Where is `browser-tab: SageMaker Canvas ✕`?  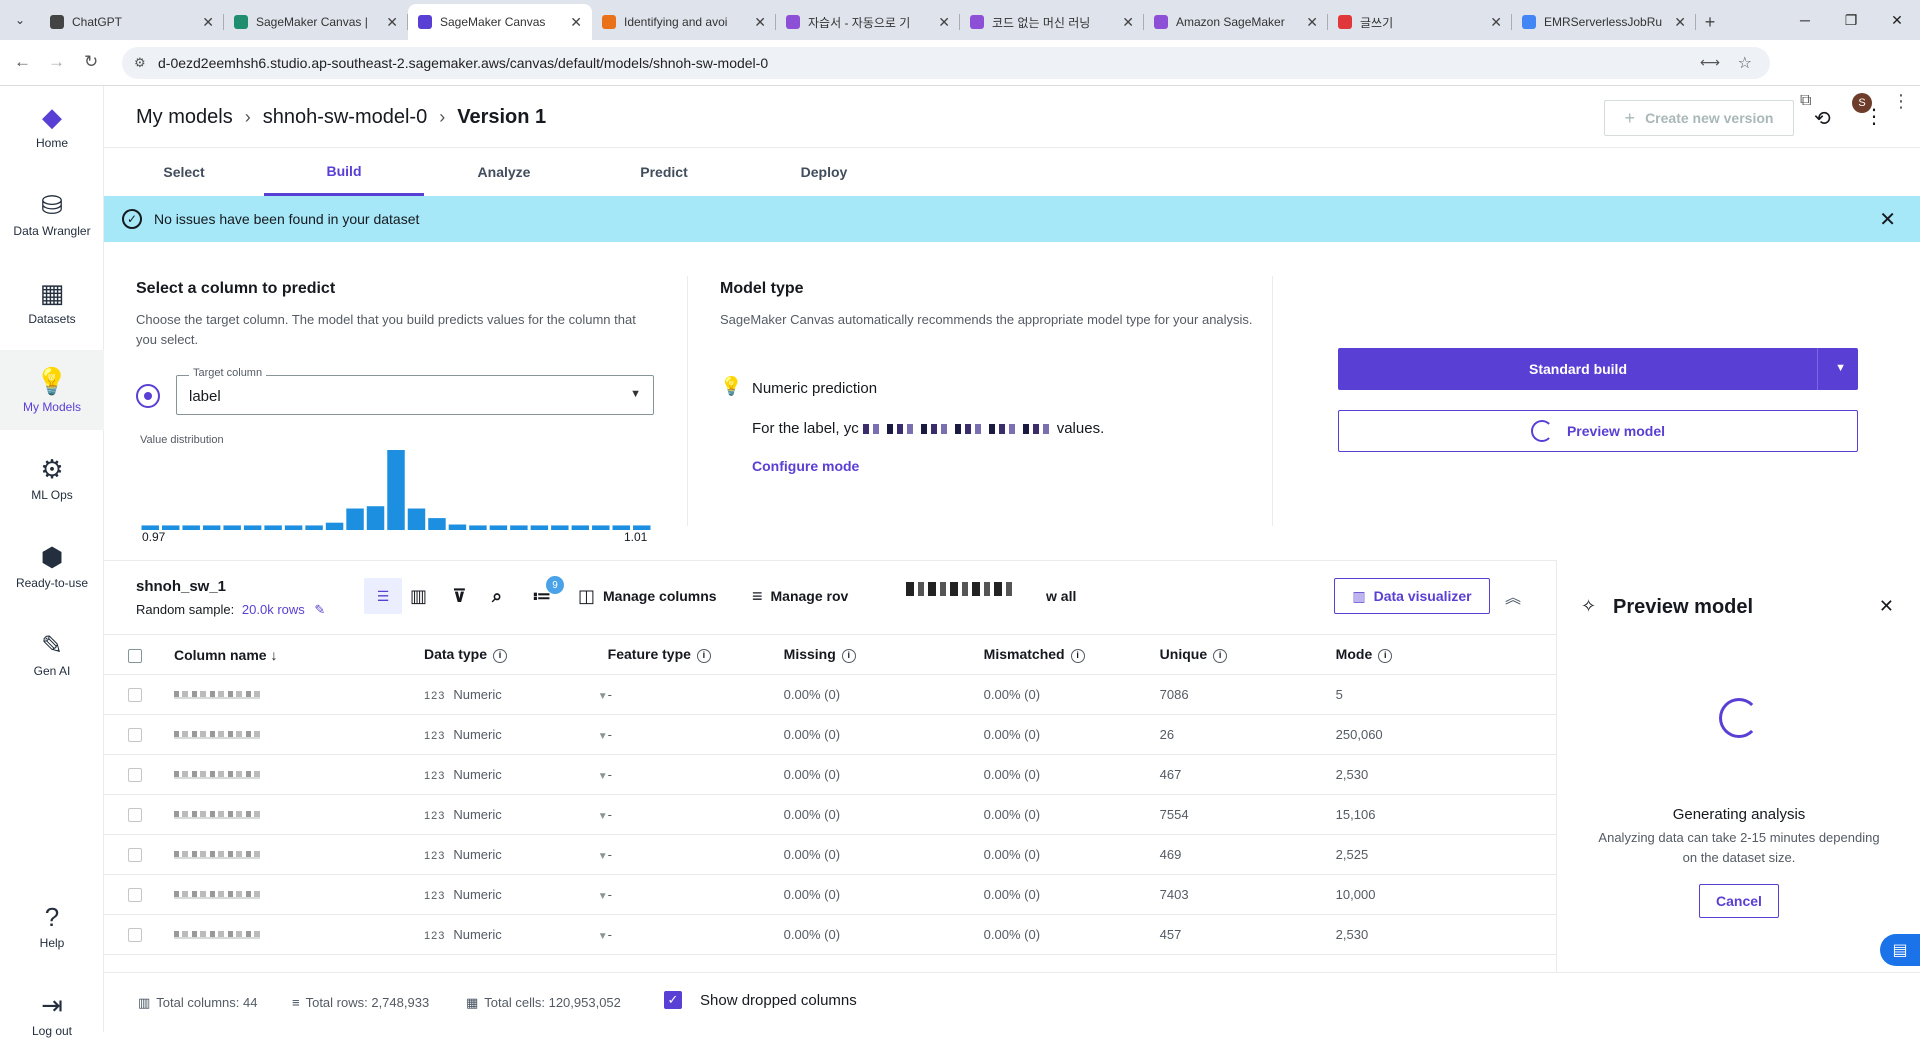
browser-tab: SageMaker Canvas ✕ is located at coordinates (500, 22).